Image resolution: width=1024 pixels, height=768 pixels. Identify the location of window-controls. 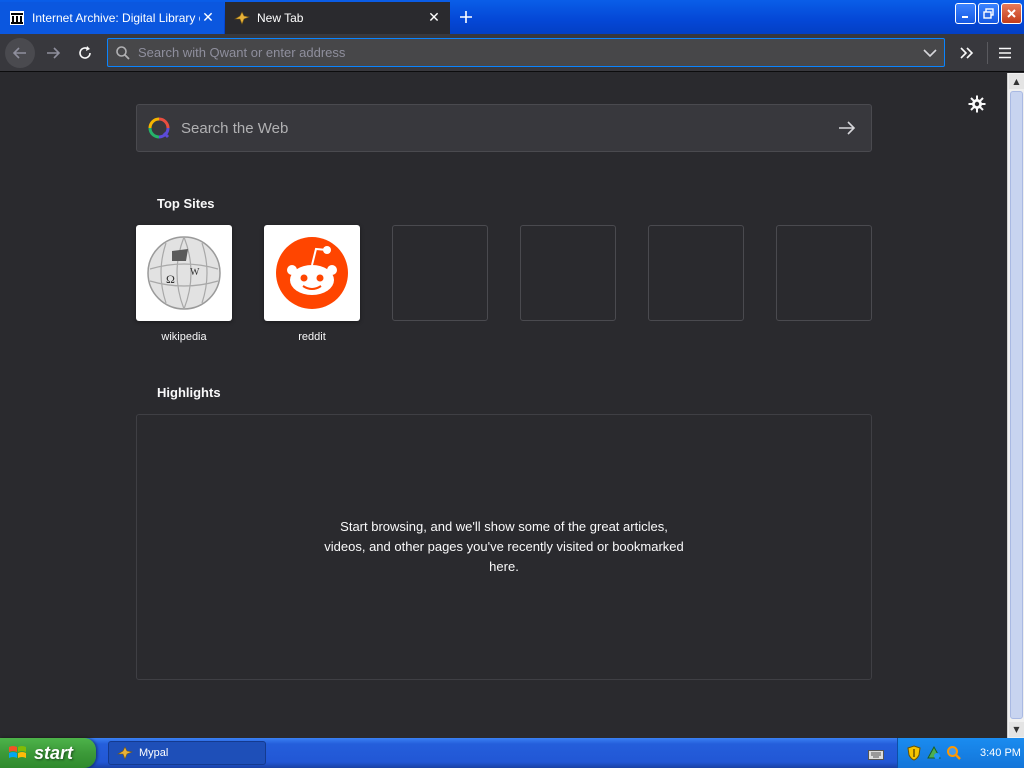
(988, 13).